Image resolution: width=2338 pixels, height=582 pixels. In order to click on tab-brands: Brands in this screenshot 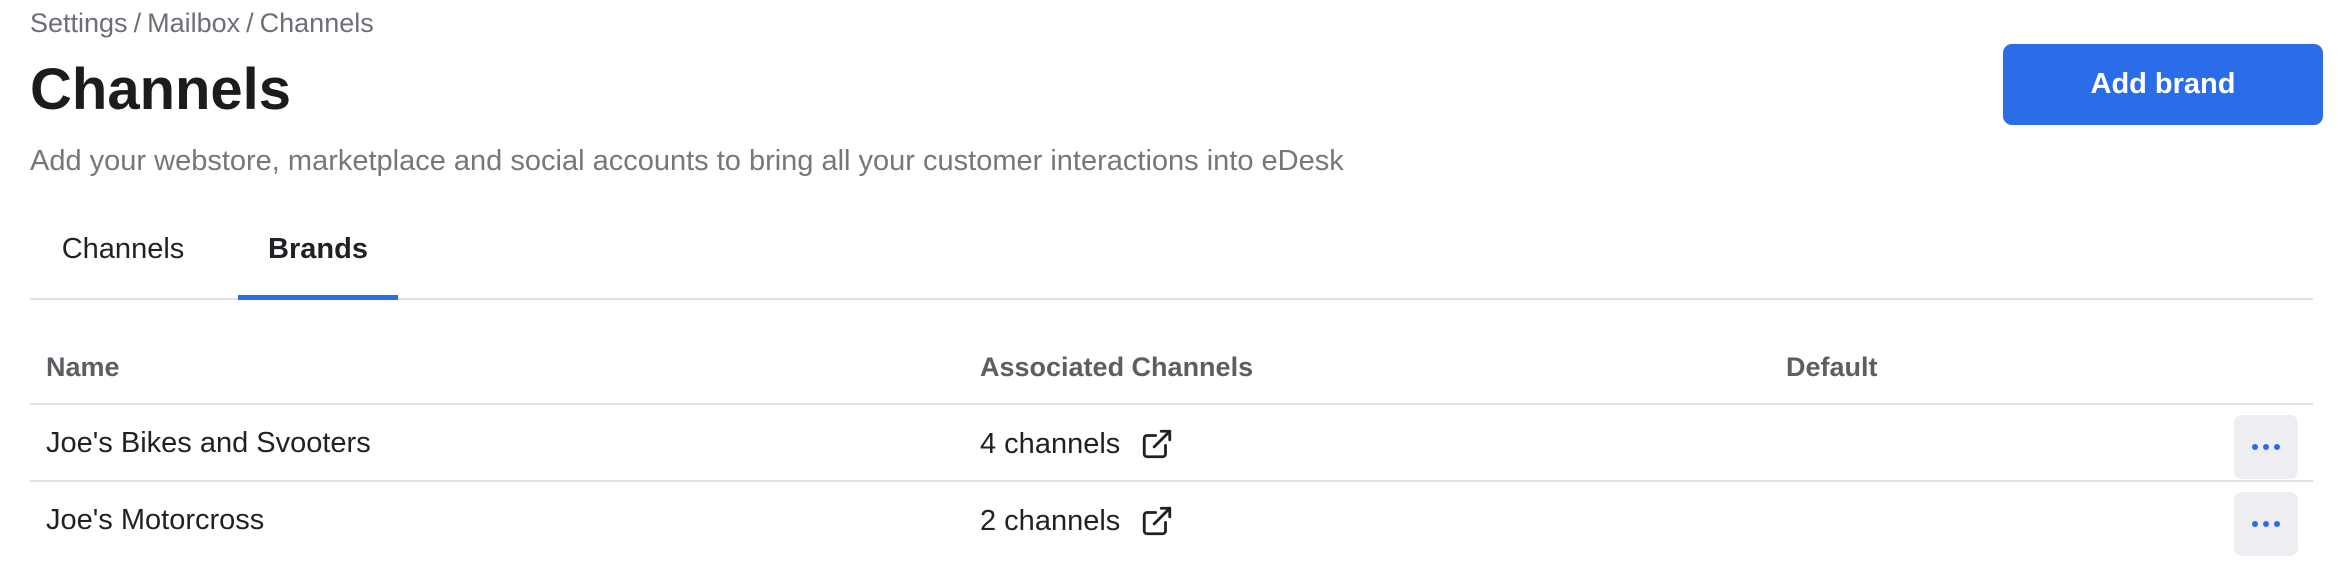, I will do `click(318, 250)`.